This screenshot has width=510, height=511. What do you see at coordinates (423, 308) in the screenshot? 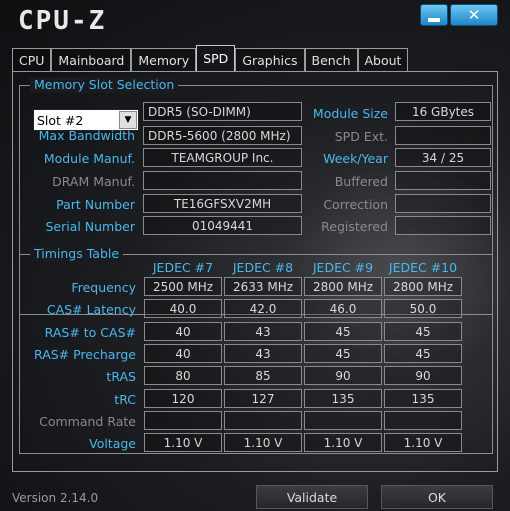
I see `timings-cell: 50.0` at bounding box center [423, 308].